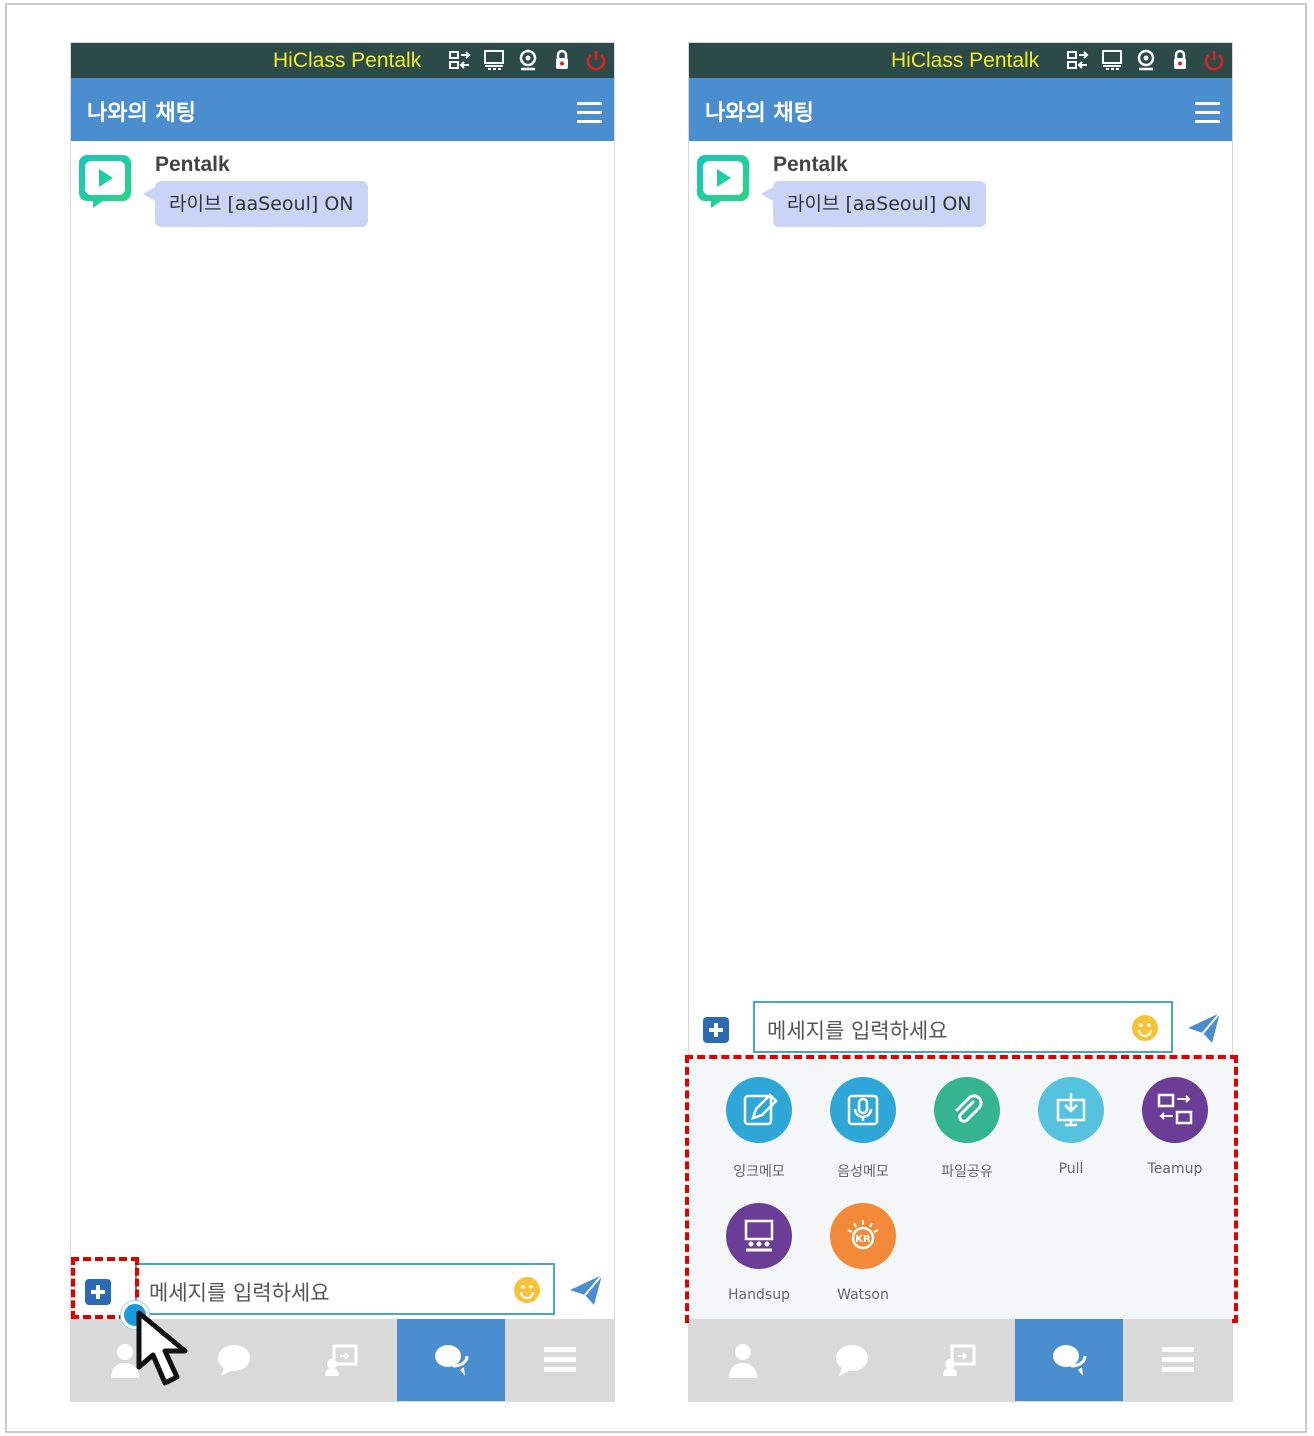  I want to click on plus-button, so click(716, 1030).